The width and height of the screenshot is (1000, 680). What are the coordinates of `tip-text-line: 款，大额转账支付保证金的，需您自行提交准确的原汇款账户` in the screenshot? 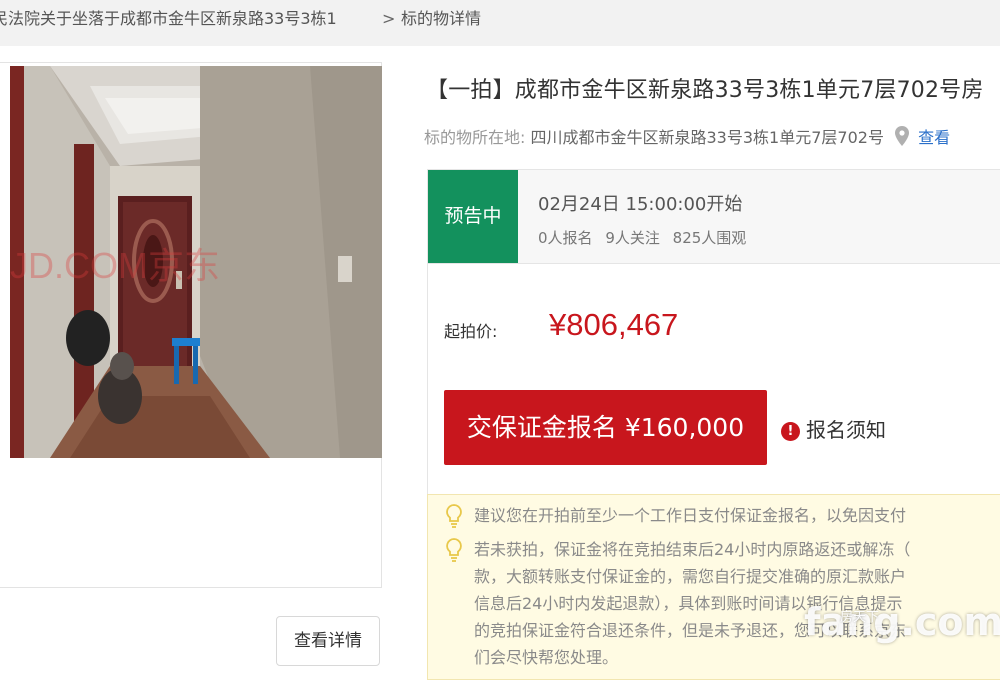 It's located at (690, 576).